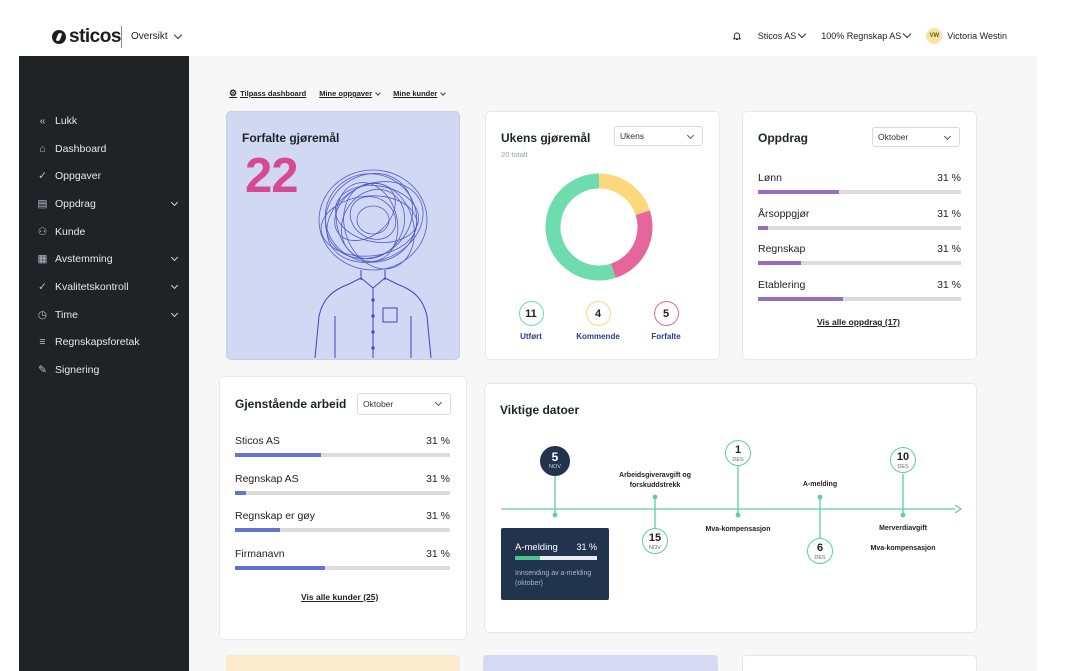 This screenshot has width=1065, height=671. I want to click on company-label: Sticos AS, so click(777, 36).